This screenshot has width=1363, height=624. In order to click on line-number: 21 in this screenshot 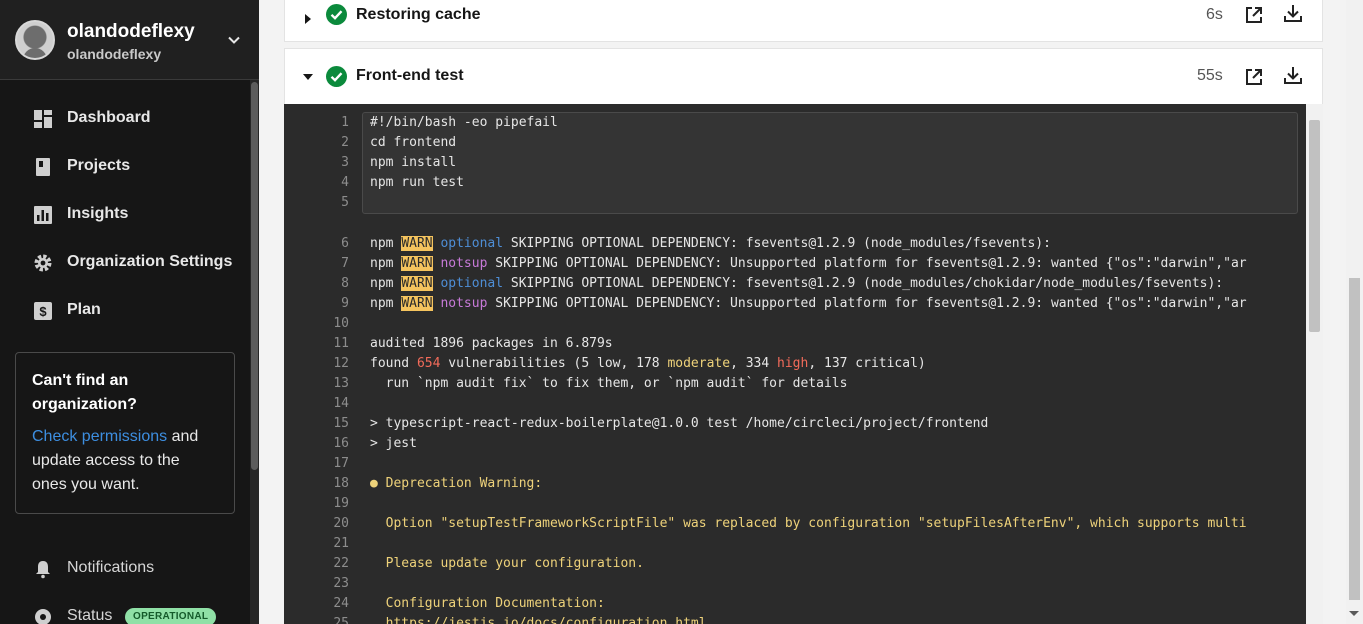, I will do `click(341, 543)`.